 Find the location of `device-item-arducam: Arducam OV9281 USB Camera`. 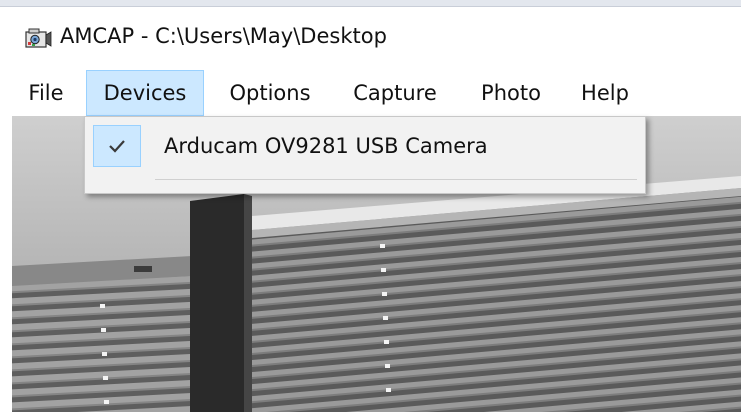

device-item-arducam: Arducam OV9281 USB Camera is located at coordinates (365, 146).